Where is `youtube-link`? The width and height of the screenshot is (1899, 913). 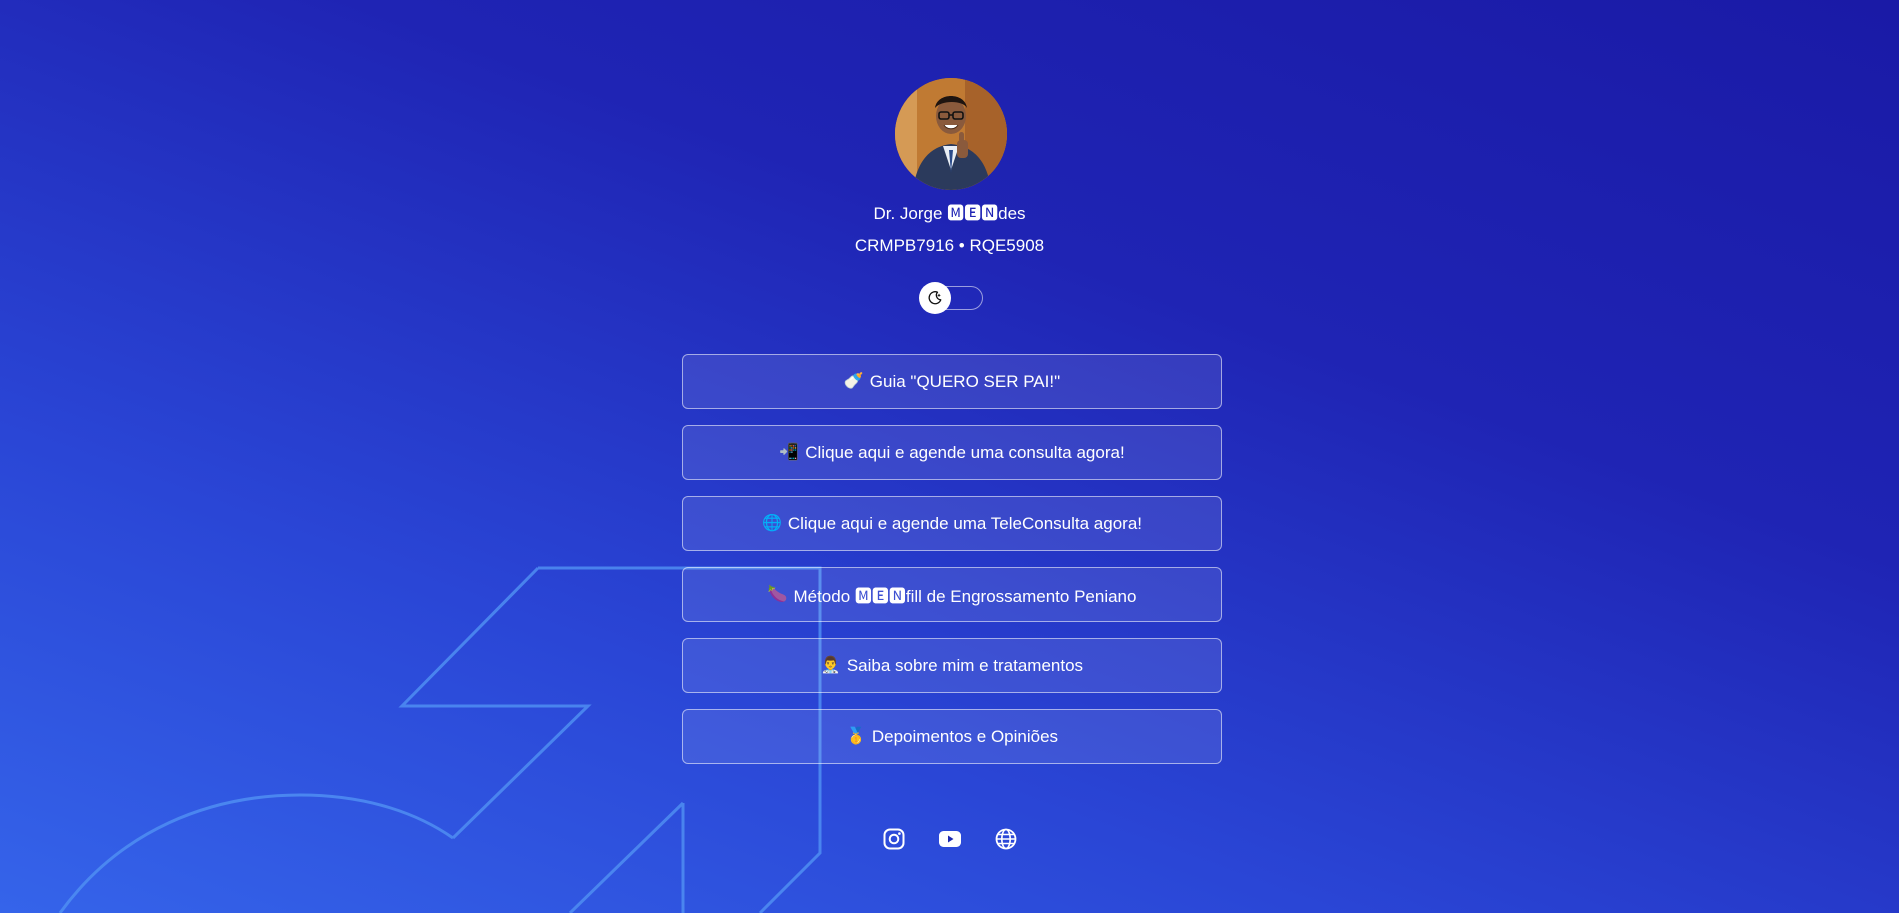 youtube-link is located at coordinates (950, 839).